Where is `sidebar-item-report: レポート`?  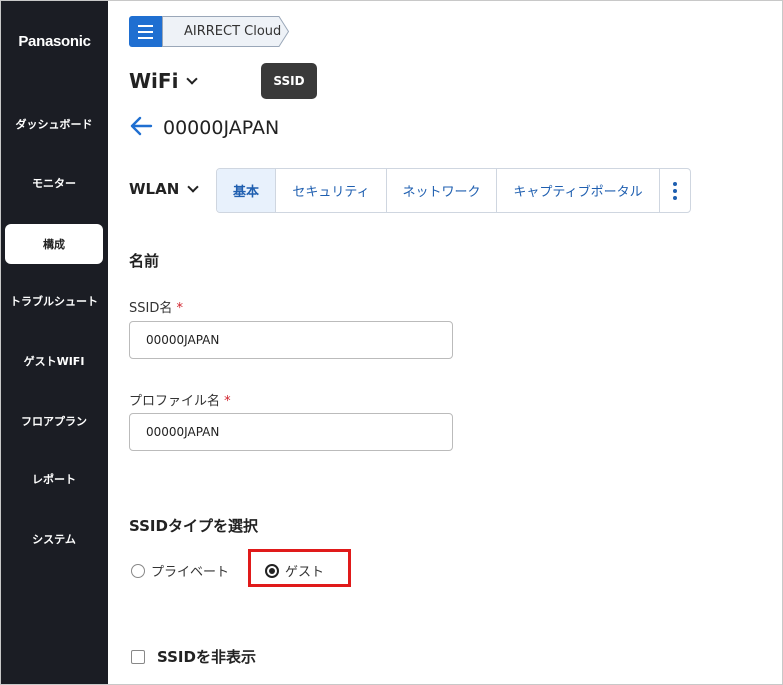 sidebar-item-report: レポート is located at coordinates (54, 479).